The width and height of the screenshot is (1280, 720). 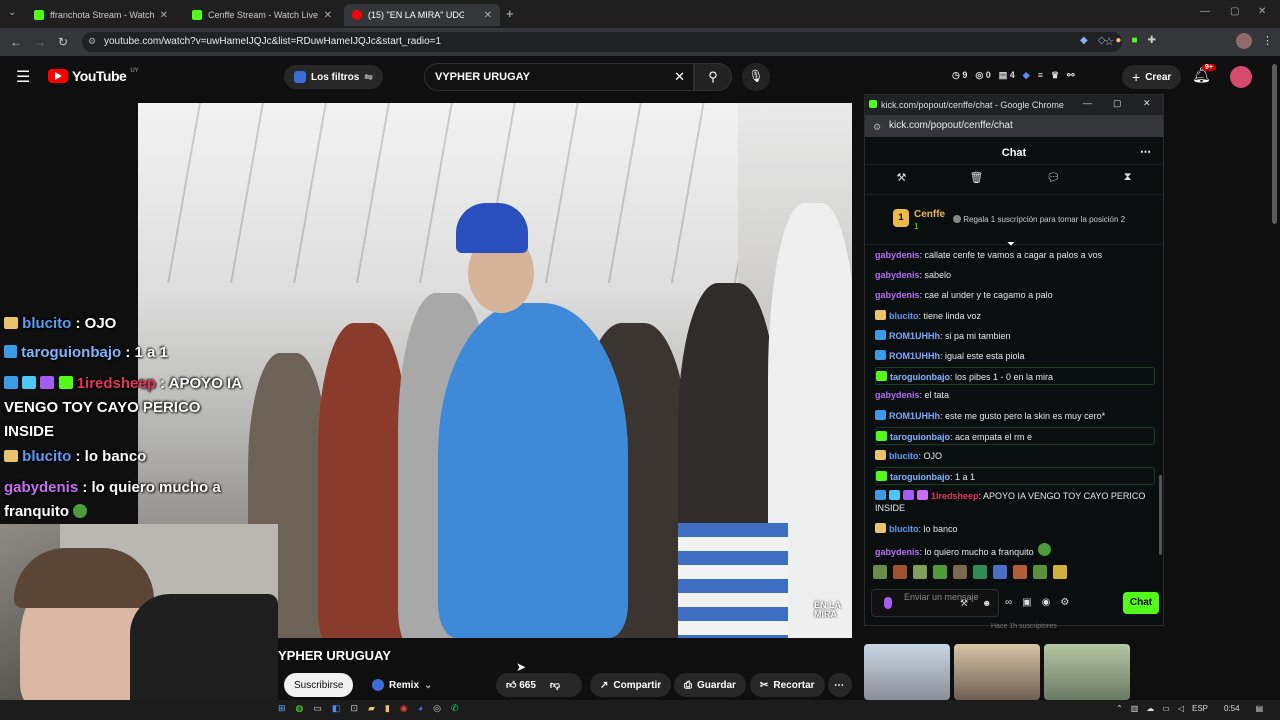 I want to click on reload-icon: ↻, so click(x=63, y=42).